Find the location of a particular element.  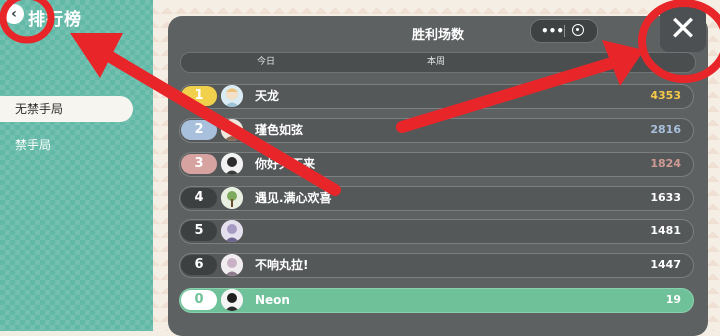

close-icon: ✕ is located at coordinates (683, 29).